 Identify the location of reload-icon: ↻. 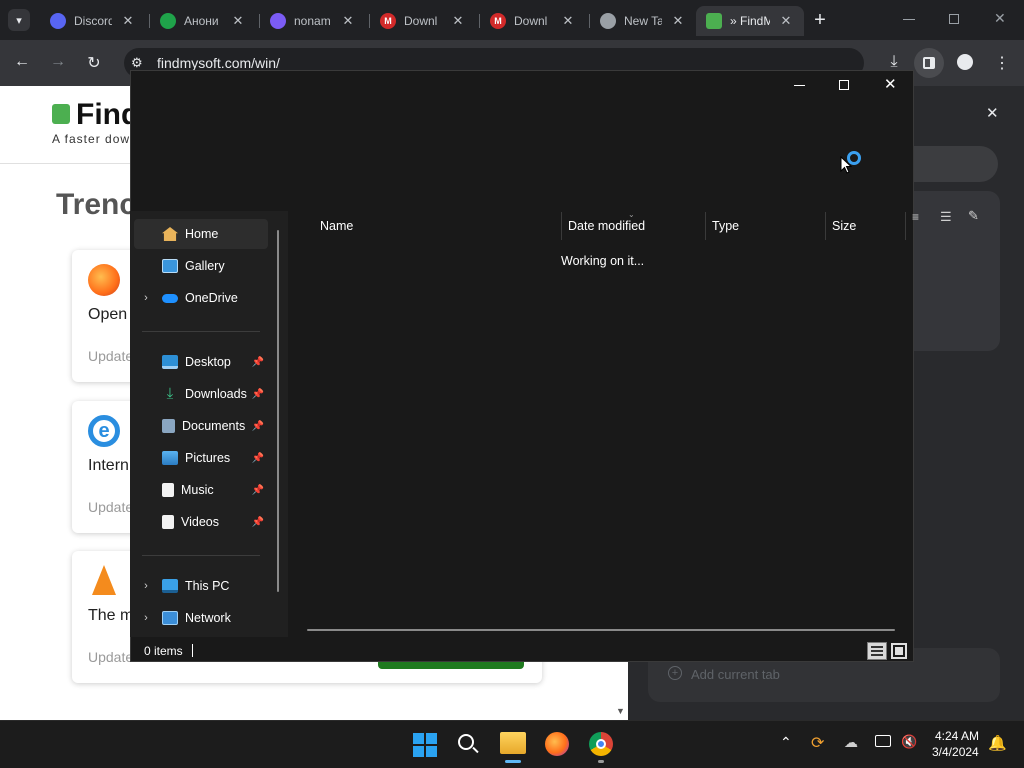
(94, 63).